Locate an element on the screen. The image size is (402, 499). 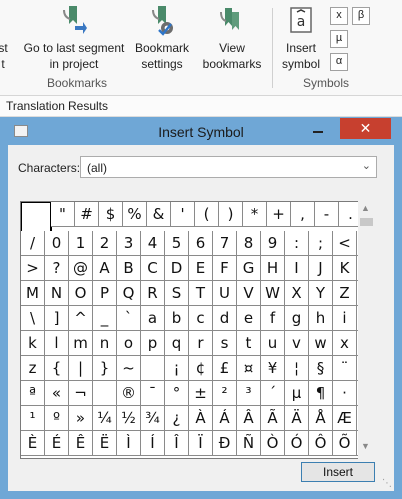
symbol-cell: - is located at coordinates (327, 214).